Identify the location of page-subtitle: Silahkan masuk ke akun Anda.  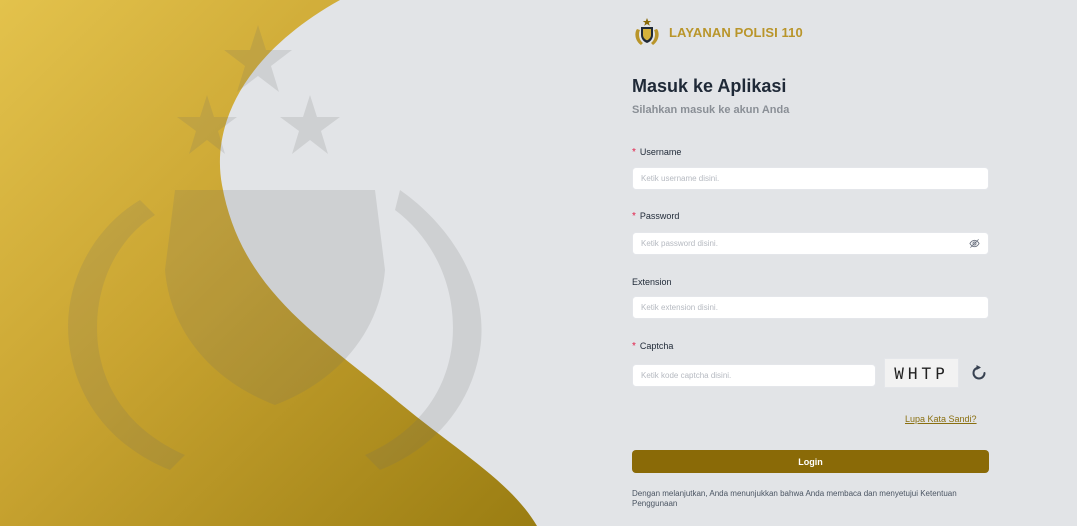
(711, 110).